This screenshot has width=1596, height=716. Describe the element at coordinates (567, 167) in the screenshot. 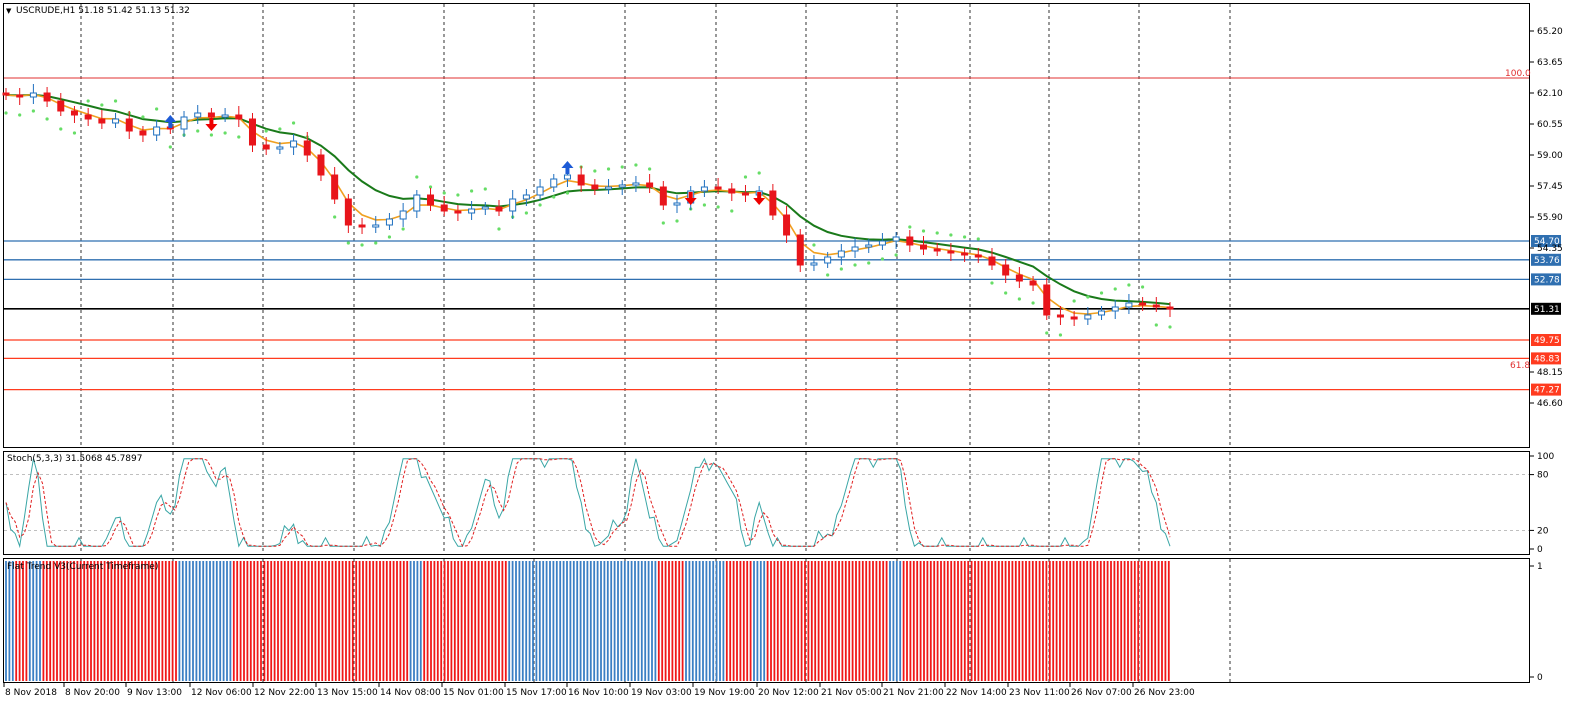

I see `buy-arrow-icon` at that location.